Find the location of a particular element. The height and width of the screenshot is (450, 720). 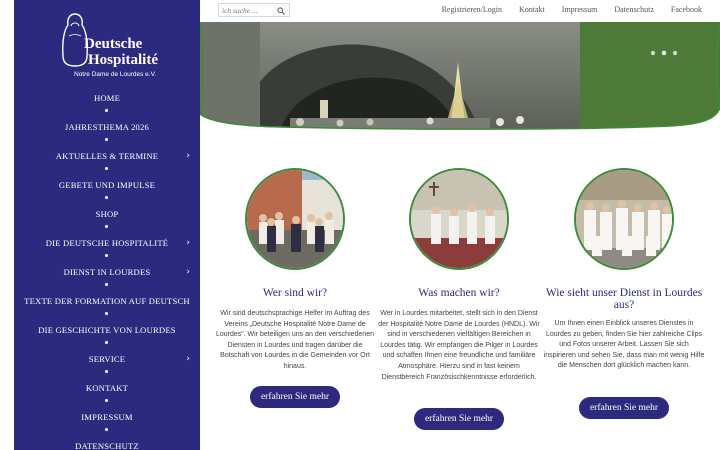

nav-item-aktuelles: AKTUELLES & TERMINE › is located at coordinates (107, 160).